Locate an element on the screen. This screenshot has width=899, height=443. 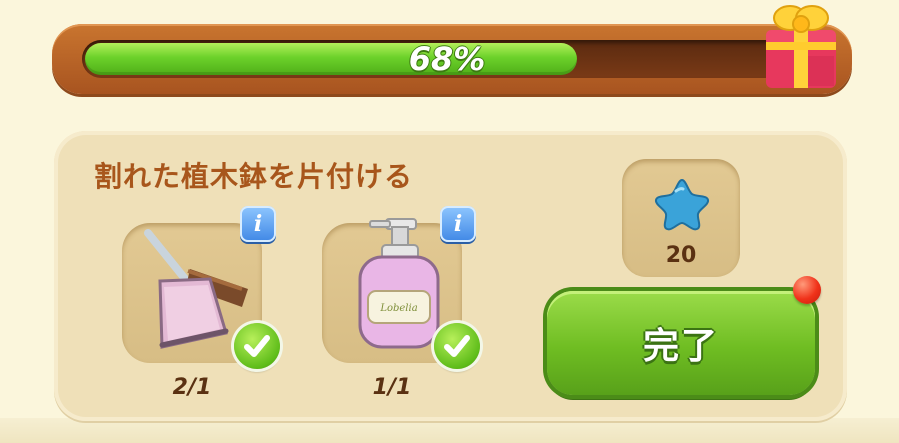
bottom-strip is located at coordinates (449, 430).